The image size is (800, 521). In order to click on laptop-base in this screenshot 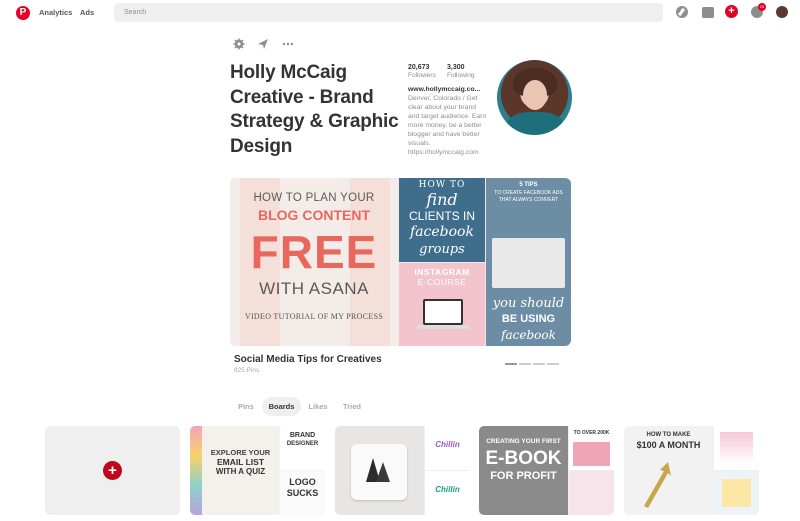, I will do `click(443, 327)`.